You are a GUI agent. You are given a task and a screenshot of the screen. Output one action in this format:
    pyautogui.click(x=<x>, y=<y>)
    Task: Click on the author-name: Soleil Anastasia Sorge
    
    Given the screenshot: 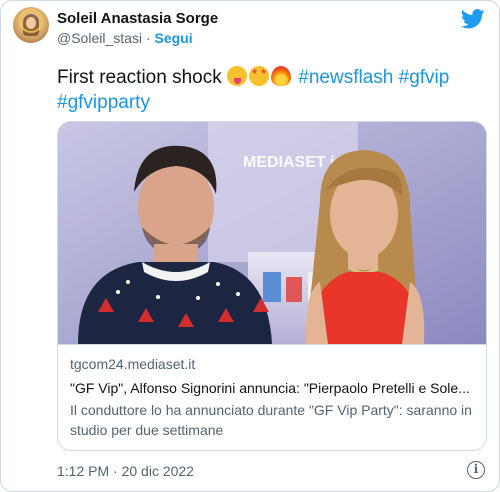 What is the action you would take?
    pyautogui.click(x=137, y=18)
    